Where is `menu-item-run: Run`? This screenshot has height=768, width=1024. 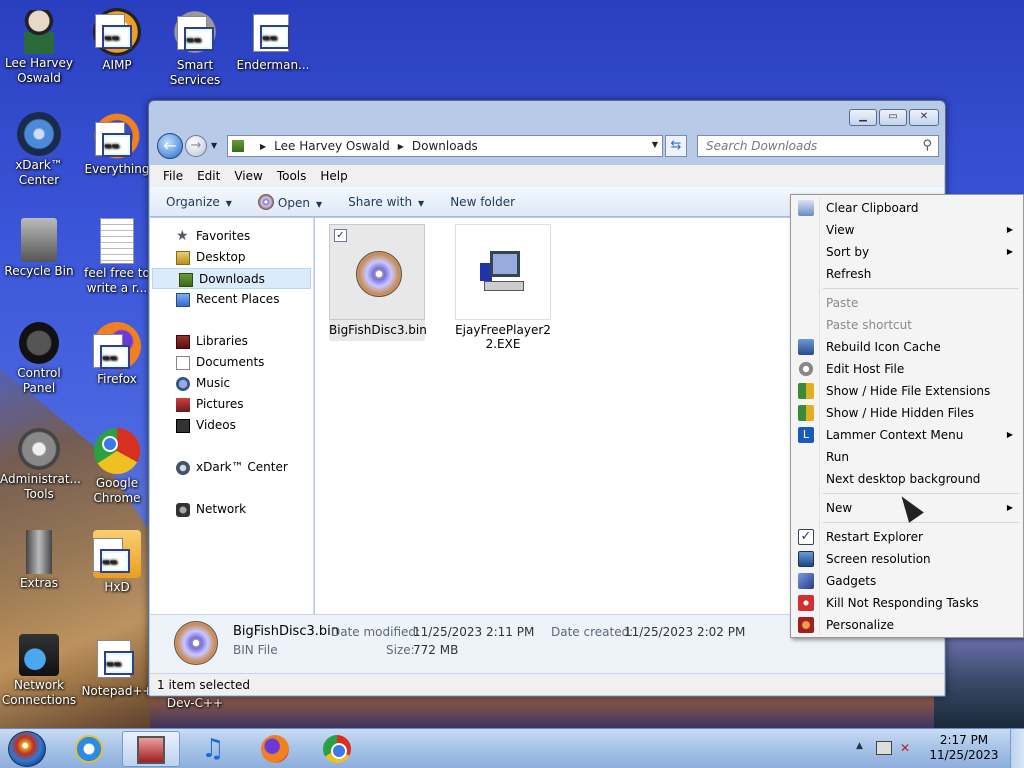
menu-item-run: Run is located at coordinates (907, 457).